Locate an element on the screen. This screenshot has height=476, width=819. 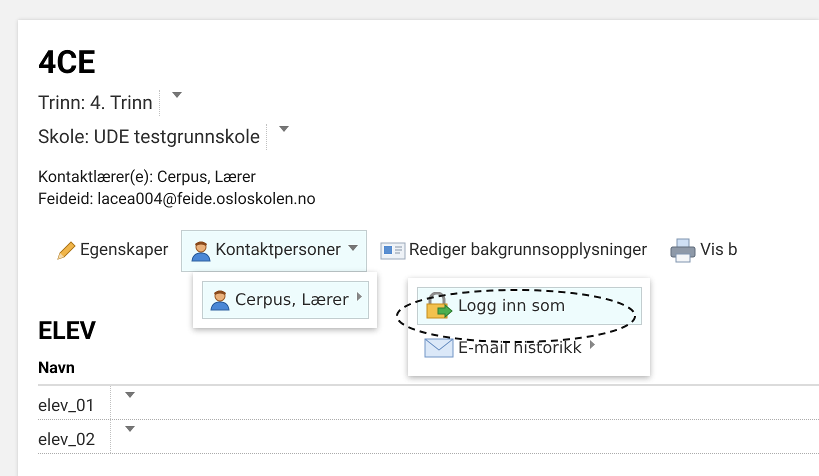
info-text: Feideid: lacea004@feide.osloskolen.no is located at coordinates (177, 199).